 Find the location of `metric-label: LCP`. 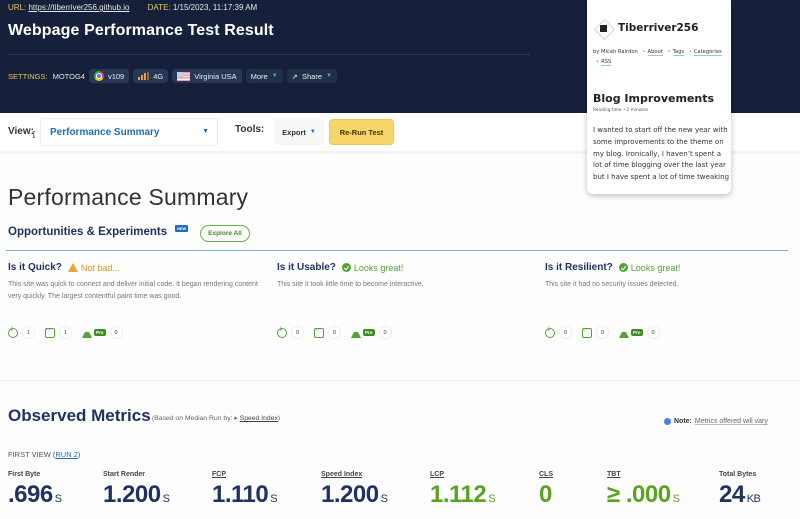

metric-label: LCP is located at coordinates (462, 474).